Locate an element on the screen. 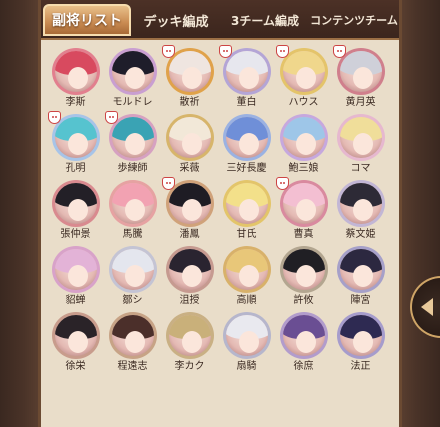  tab-content-team: コンテンツチーム is located at coordinates (354, 20).